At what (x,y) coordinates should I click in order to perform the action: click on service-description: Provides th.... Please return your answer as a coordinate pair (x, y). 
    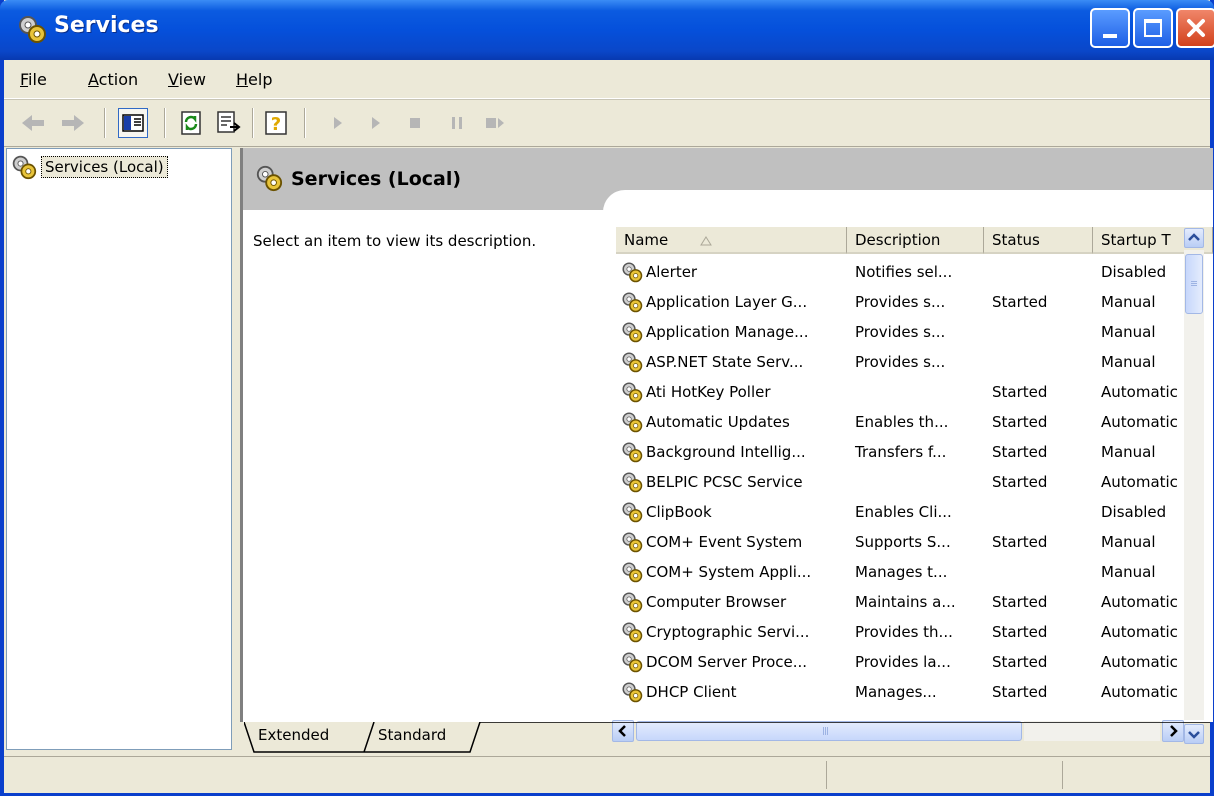
    Looking at the image, I should click on (904, 632).